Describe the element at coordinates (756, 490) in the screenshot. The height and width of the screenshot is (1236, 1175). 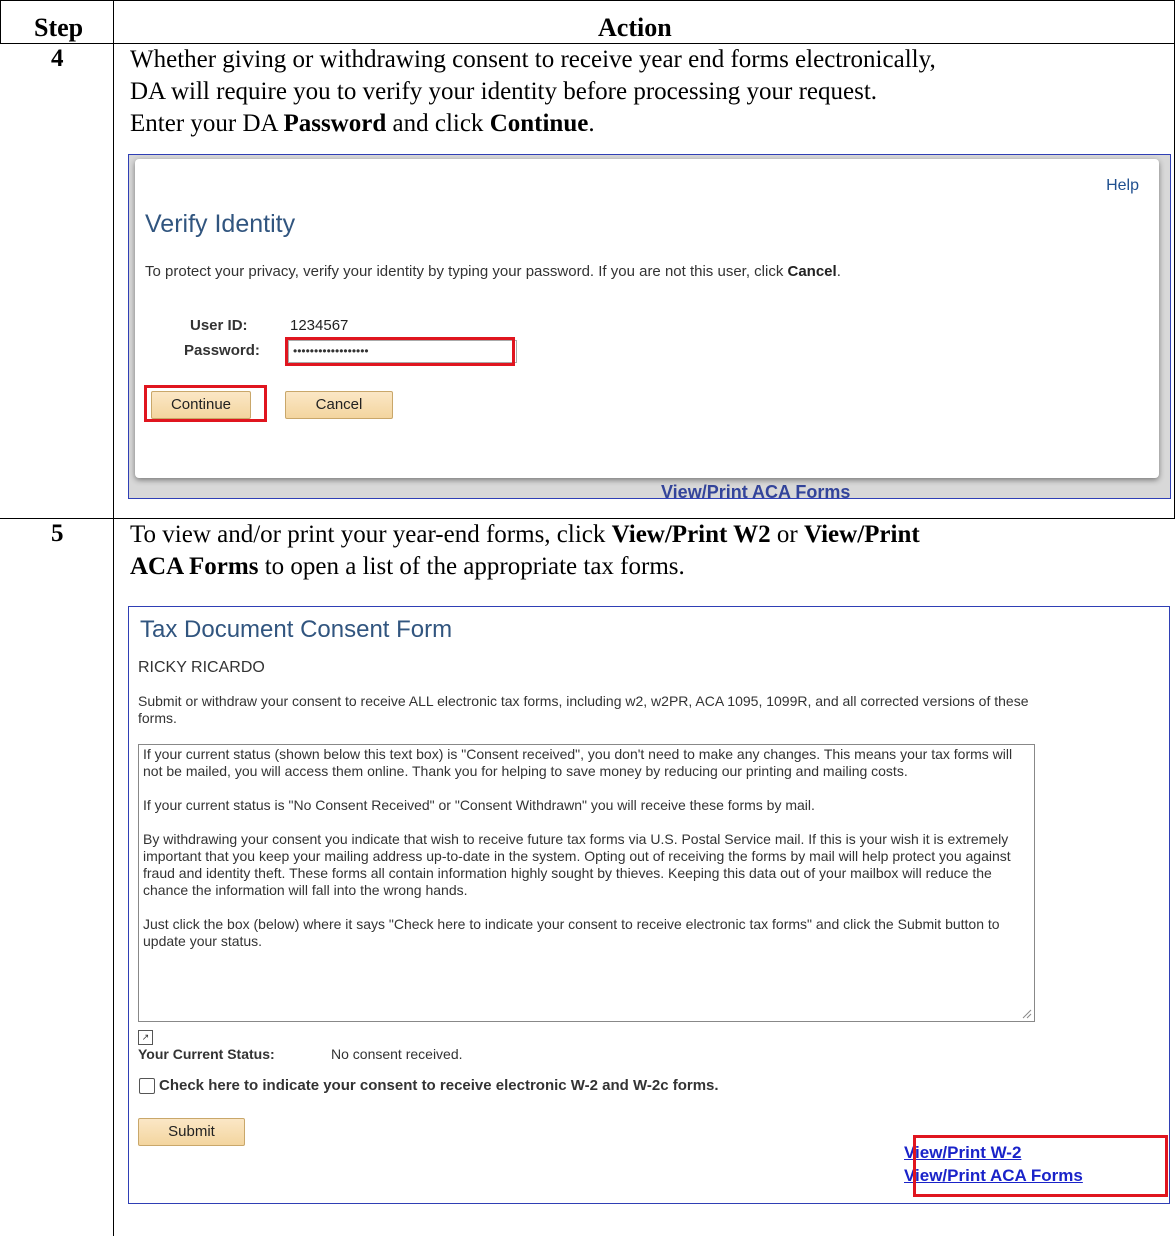
I see `background-aca-link: View/Print ACA Forms` at that location.